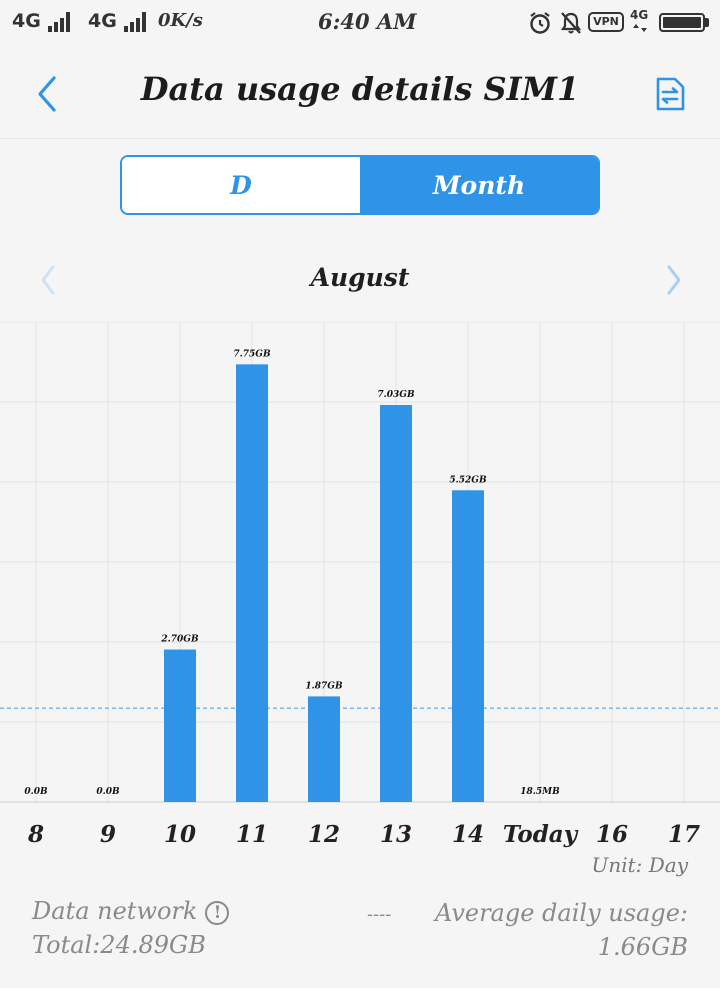  Describe the element at coordinates (396, 834) in the screenshot. I see `x-tick-label: 13` at that location.